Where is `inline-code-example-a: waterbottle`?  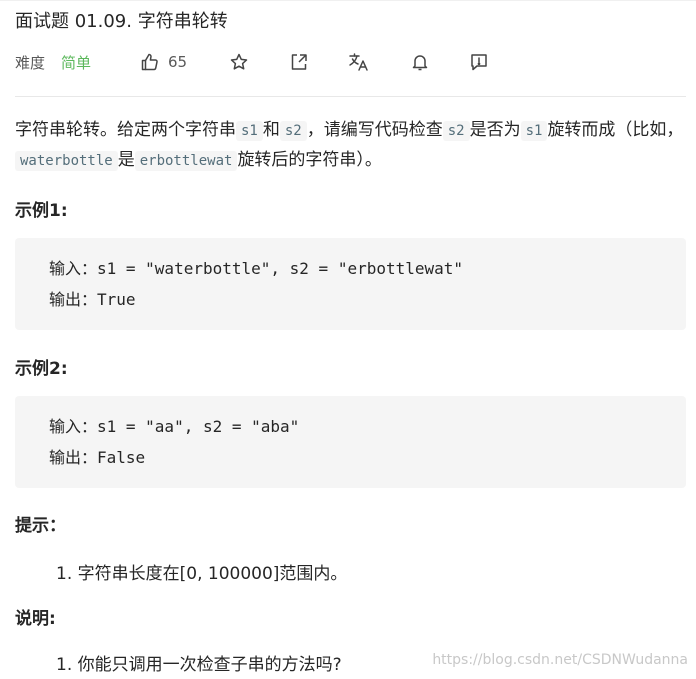
inline-code-example-a: waterbottle is located at coordinates (66, 161).